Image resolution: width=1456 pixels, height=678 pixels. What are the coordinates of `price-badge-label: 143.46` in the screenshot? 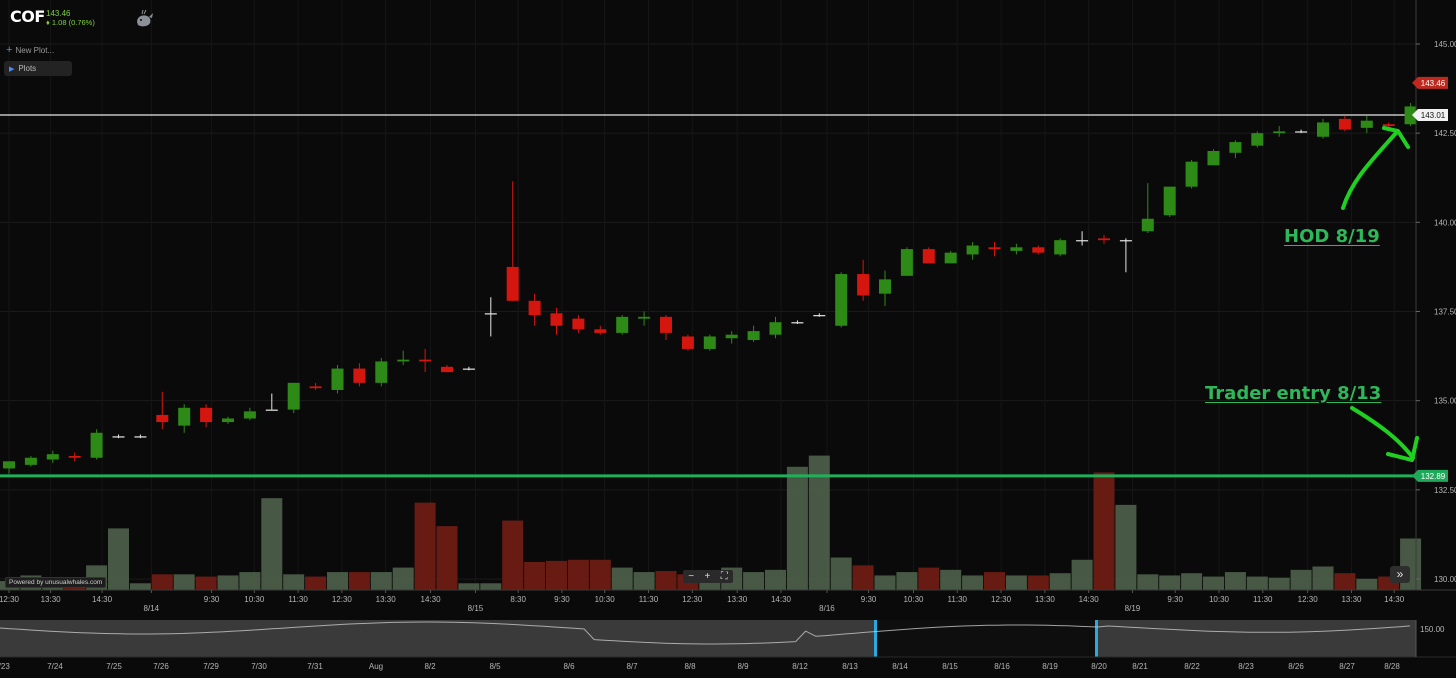 It's located at (1433, 83).